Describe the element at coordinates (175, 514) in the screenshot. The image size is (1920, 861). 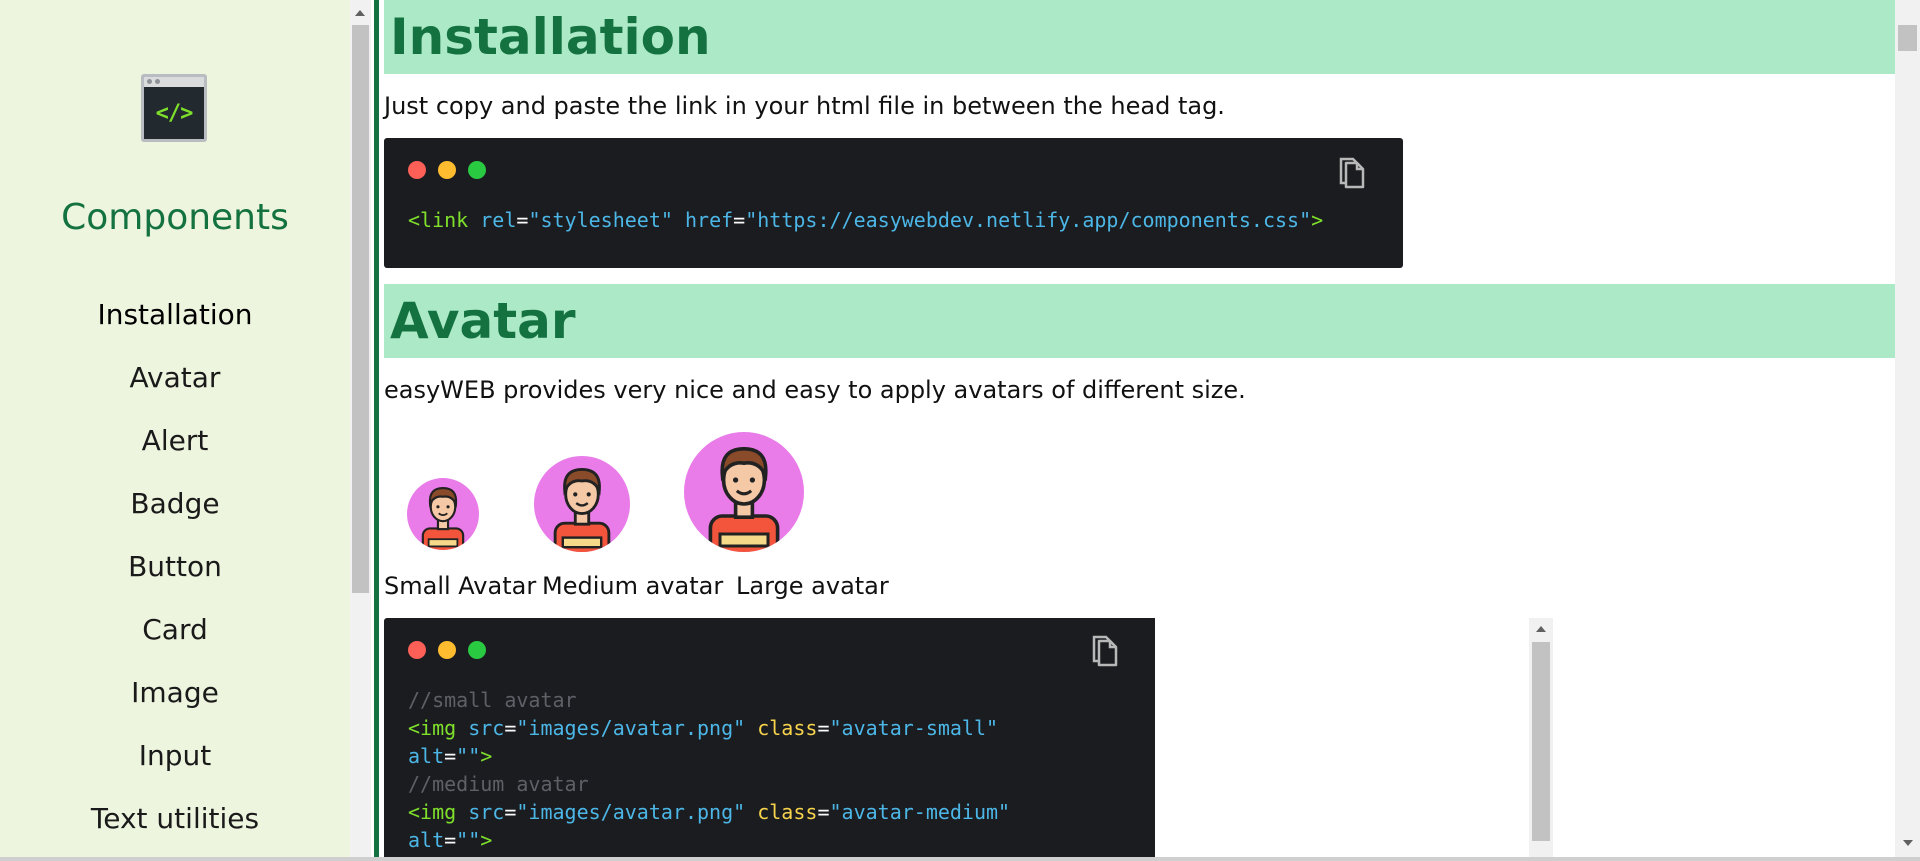
I see `sidebar-item-badge: Badge` at that location.